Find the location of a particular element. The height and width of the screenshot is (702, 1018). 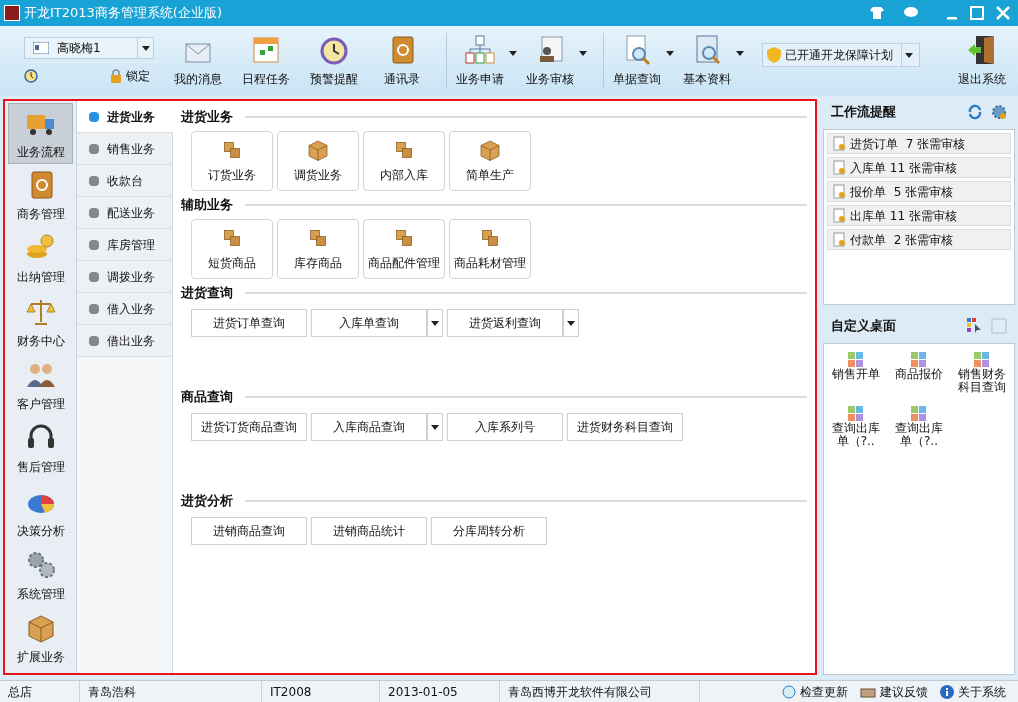

panel-title: 自定义桌面 is located at coordinates (863, 326).